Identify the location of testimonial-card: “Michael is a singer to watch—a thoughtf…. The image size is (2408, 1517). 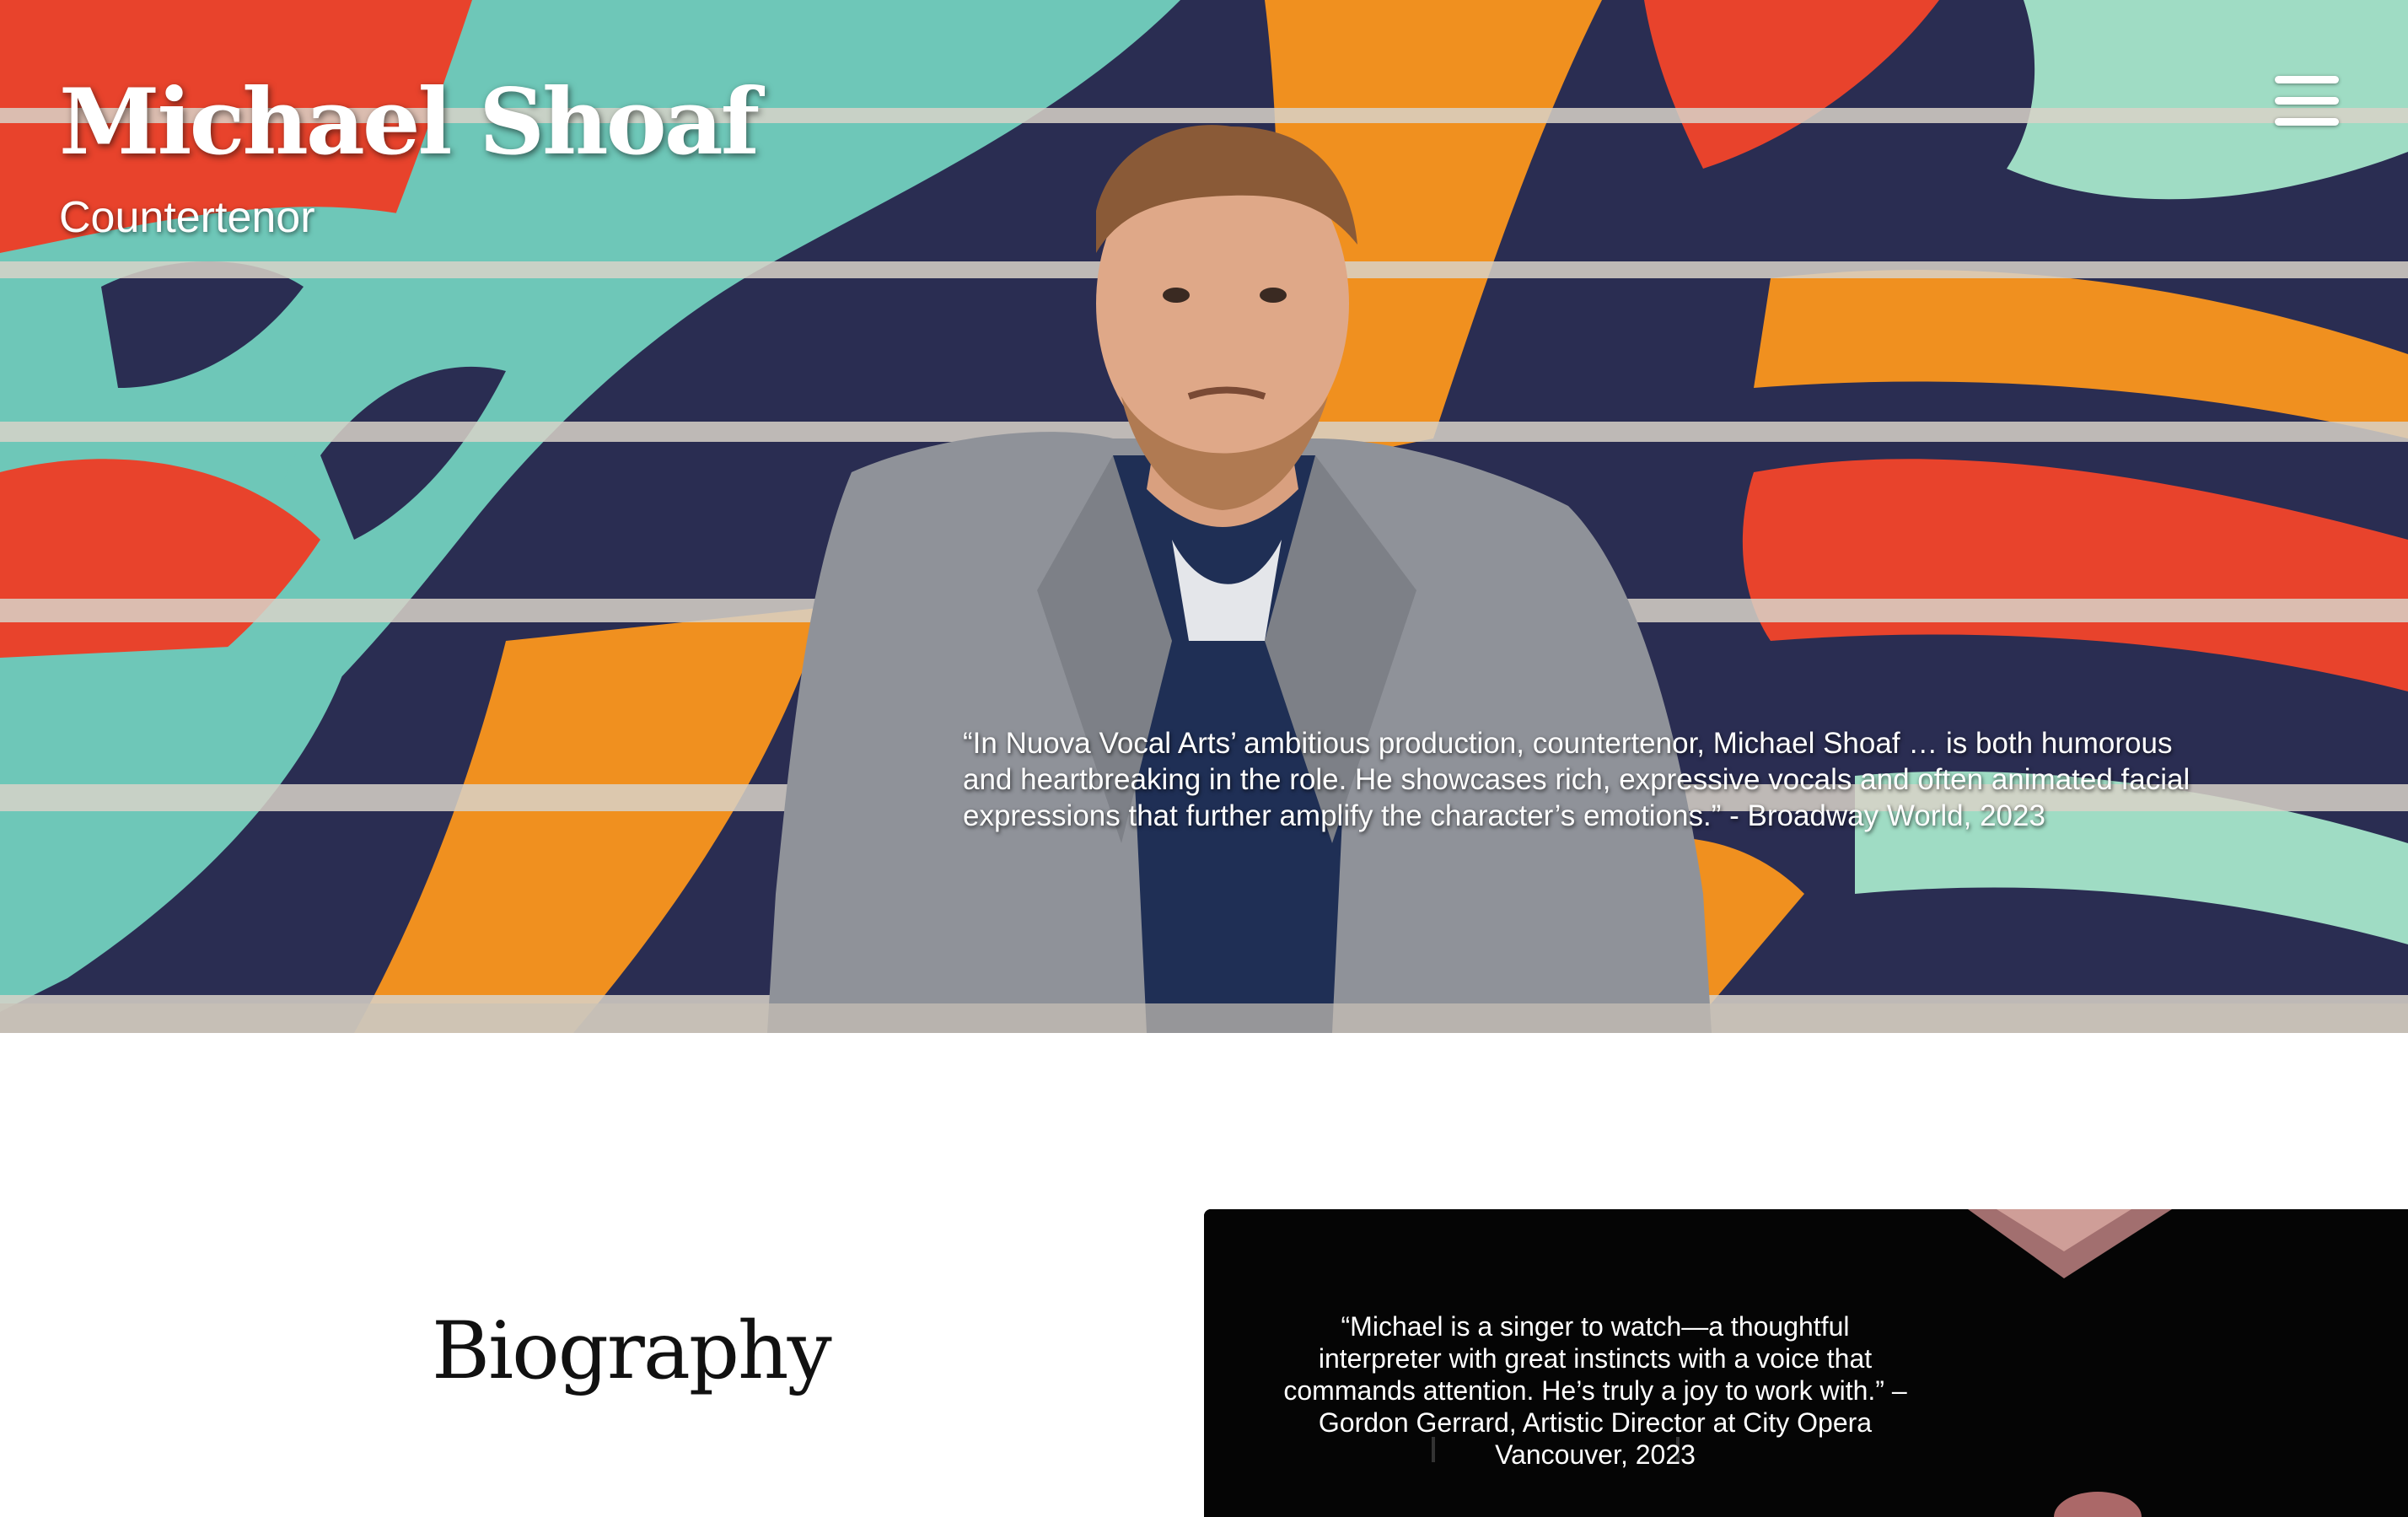
(1806, 1363).